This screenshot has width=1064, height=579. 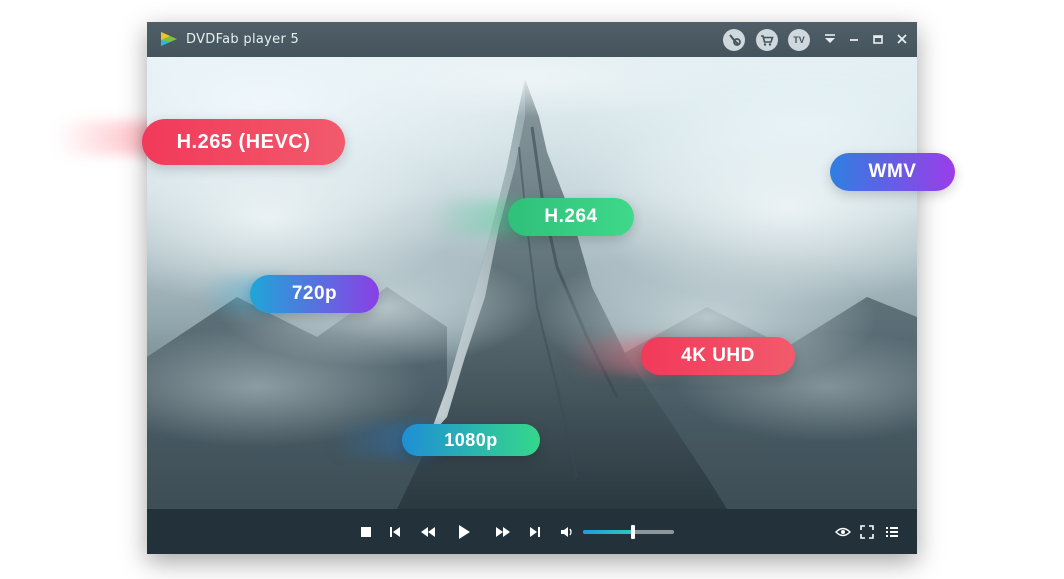 I want to click on cart-icon, so click(x=767, y=40).